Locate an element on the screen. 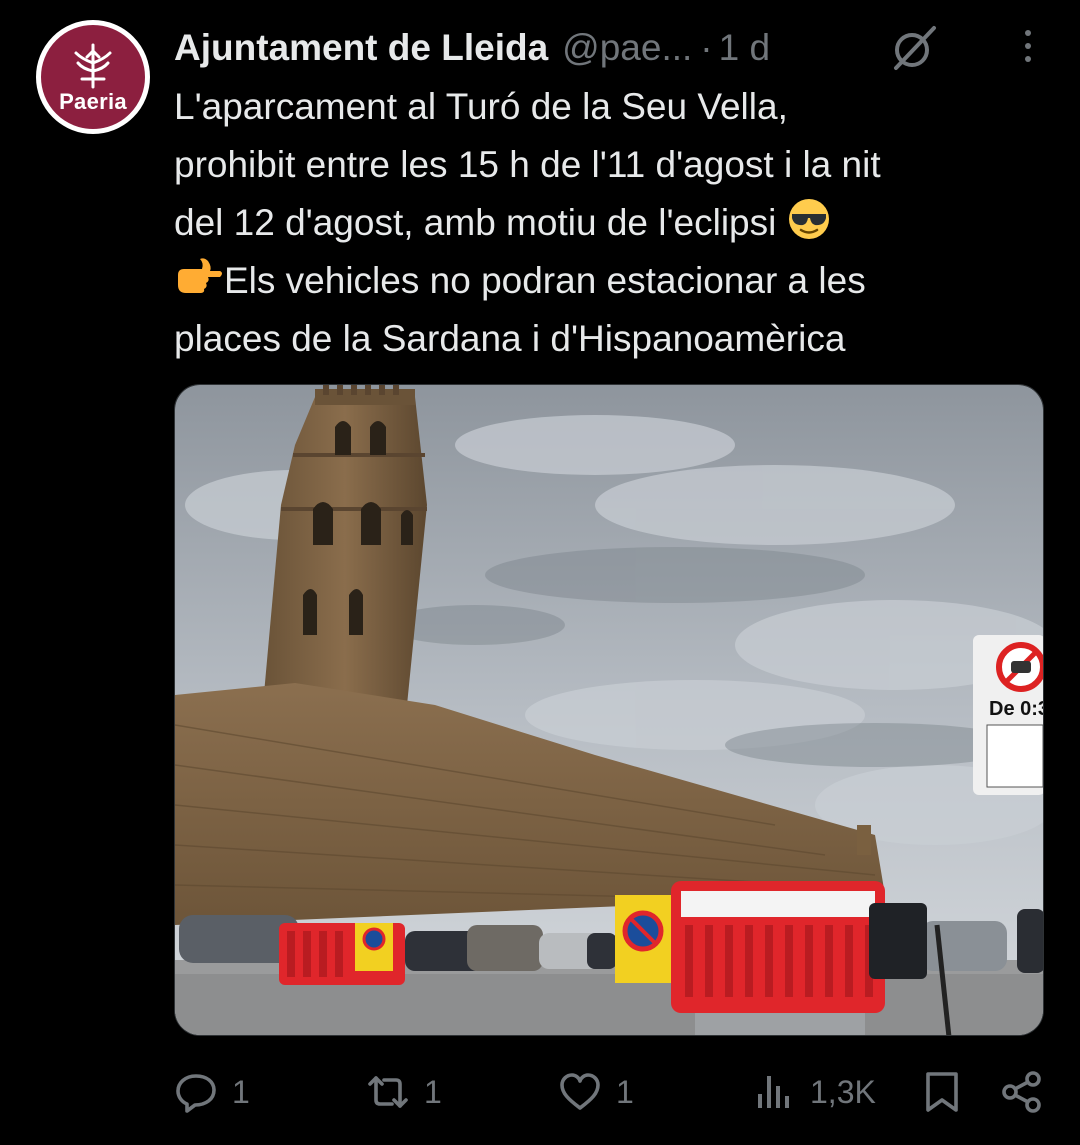  heart-icon is located at coordinates (580, 1091).